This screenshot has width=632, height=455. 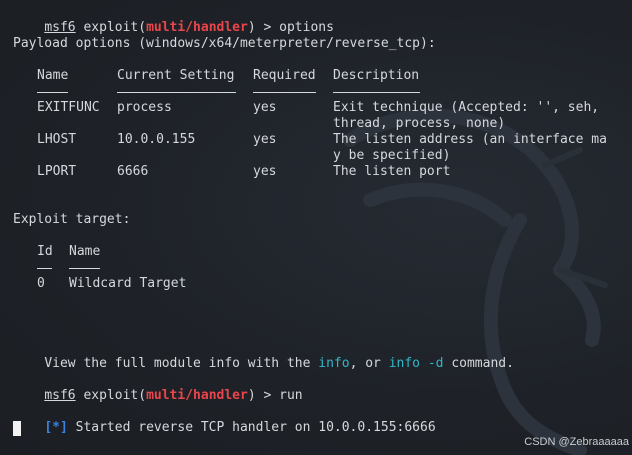 I want to click on target-header-name: Name, so click(x=85, y=251).